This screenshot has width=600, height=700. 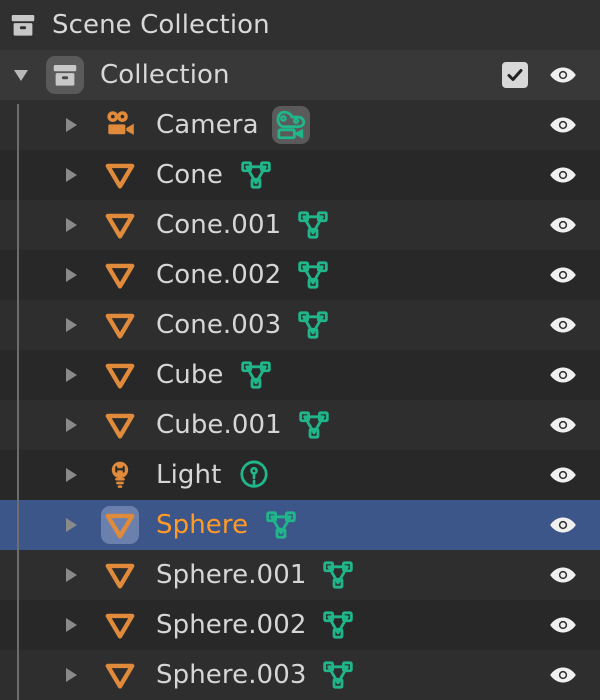 What do you see at coordinates (207, 125) in the screenshot?
I see `object-name-label: Camera` at bounding box center [207, 125].